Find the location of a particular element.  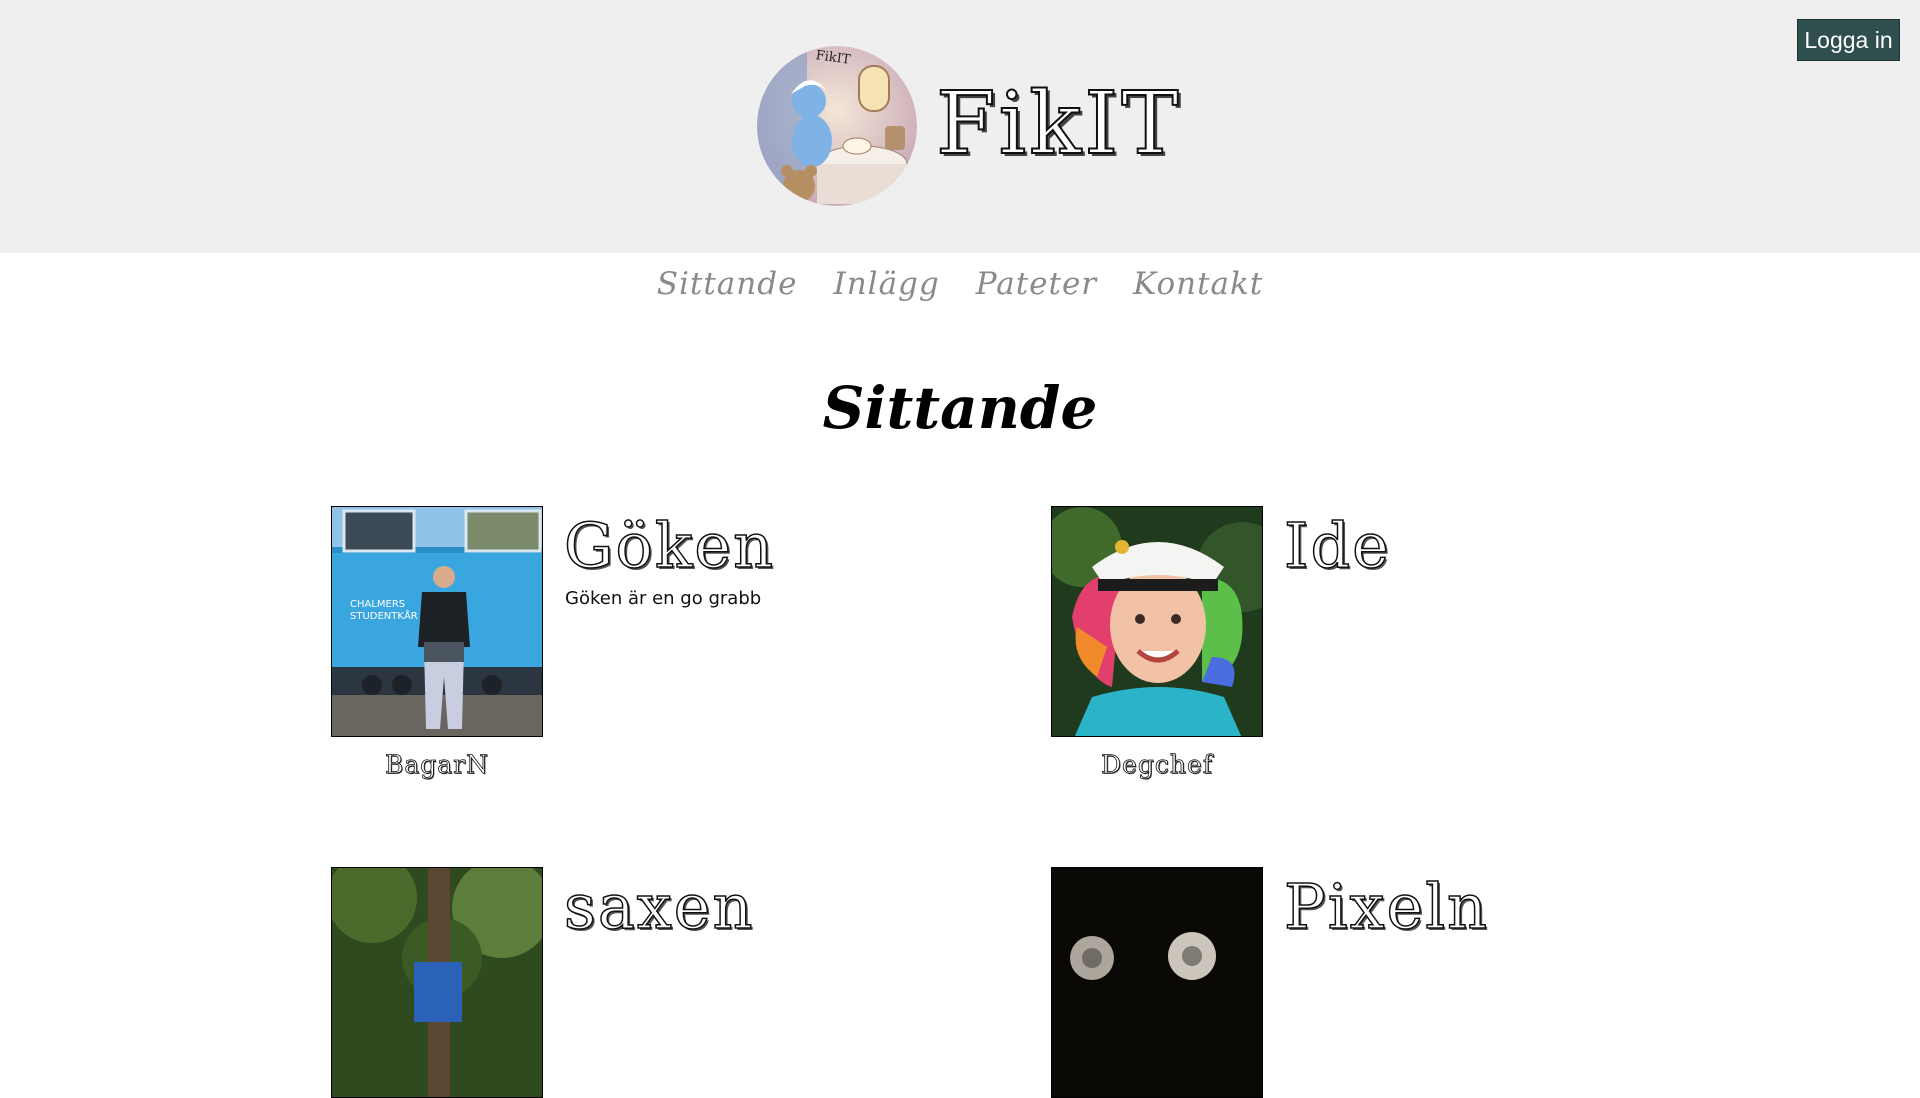

member-description: Göken är en go grabb is located at coordinates (663, 598).